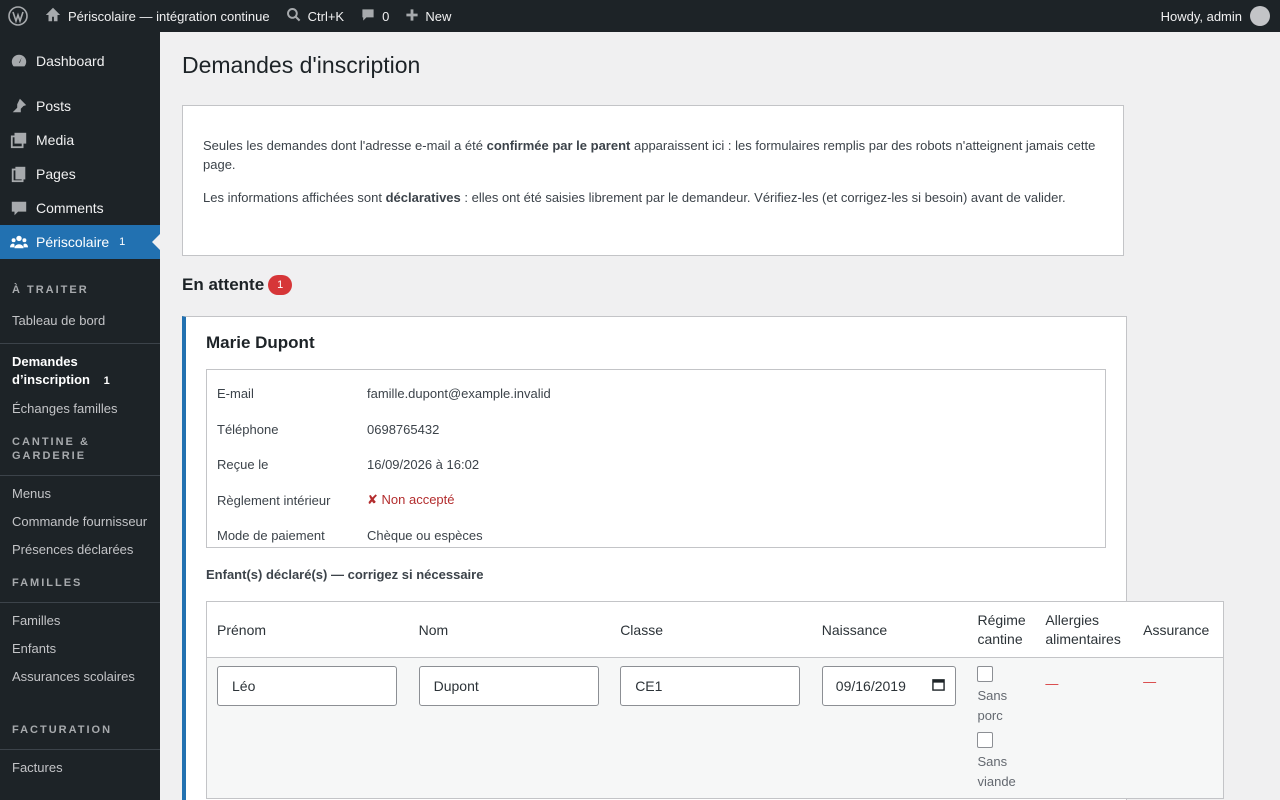 The width and height of the screenshot is (1280, 800). I want to click on account-menu: Howdy, admin, so click(1216, 16).